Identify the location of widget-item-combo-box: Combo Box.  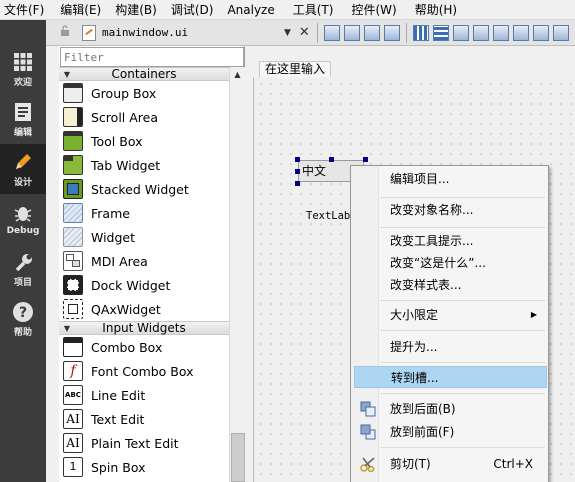
(144, 347).